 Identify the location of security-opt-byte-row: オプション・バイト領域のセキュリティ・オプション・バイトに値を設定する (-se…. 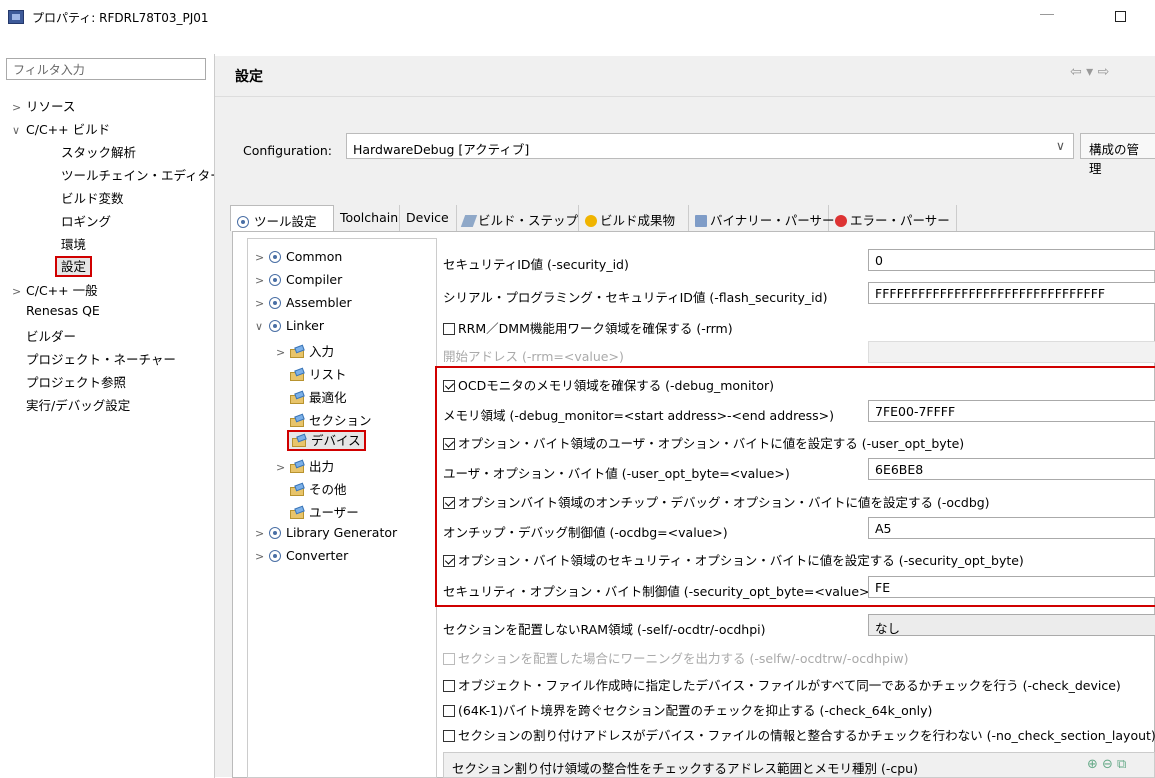
(733, 559).